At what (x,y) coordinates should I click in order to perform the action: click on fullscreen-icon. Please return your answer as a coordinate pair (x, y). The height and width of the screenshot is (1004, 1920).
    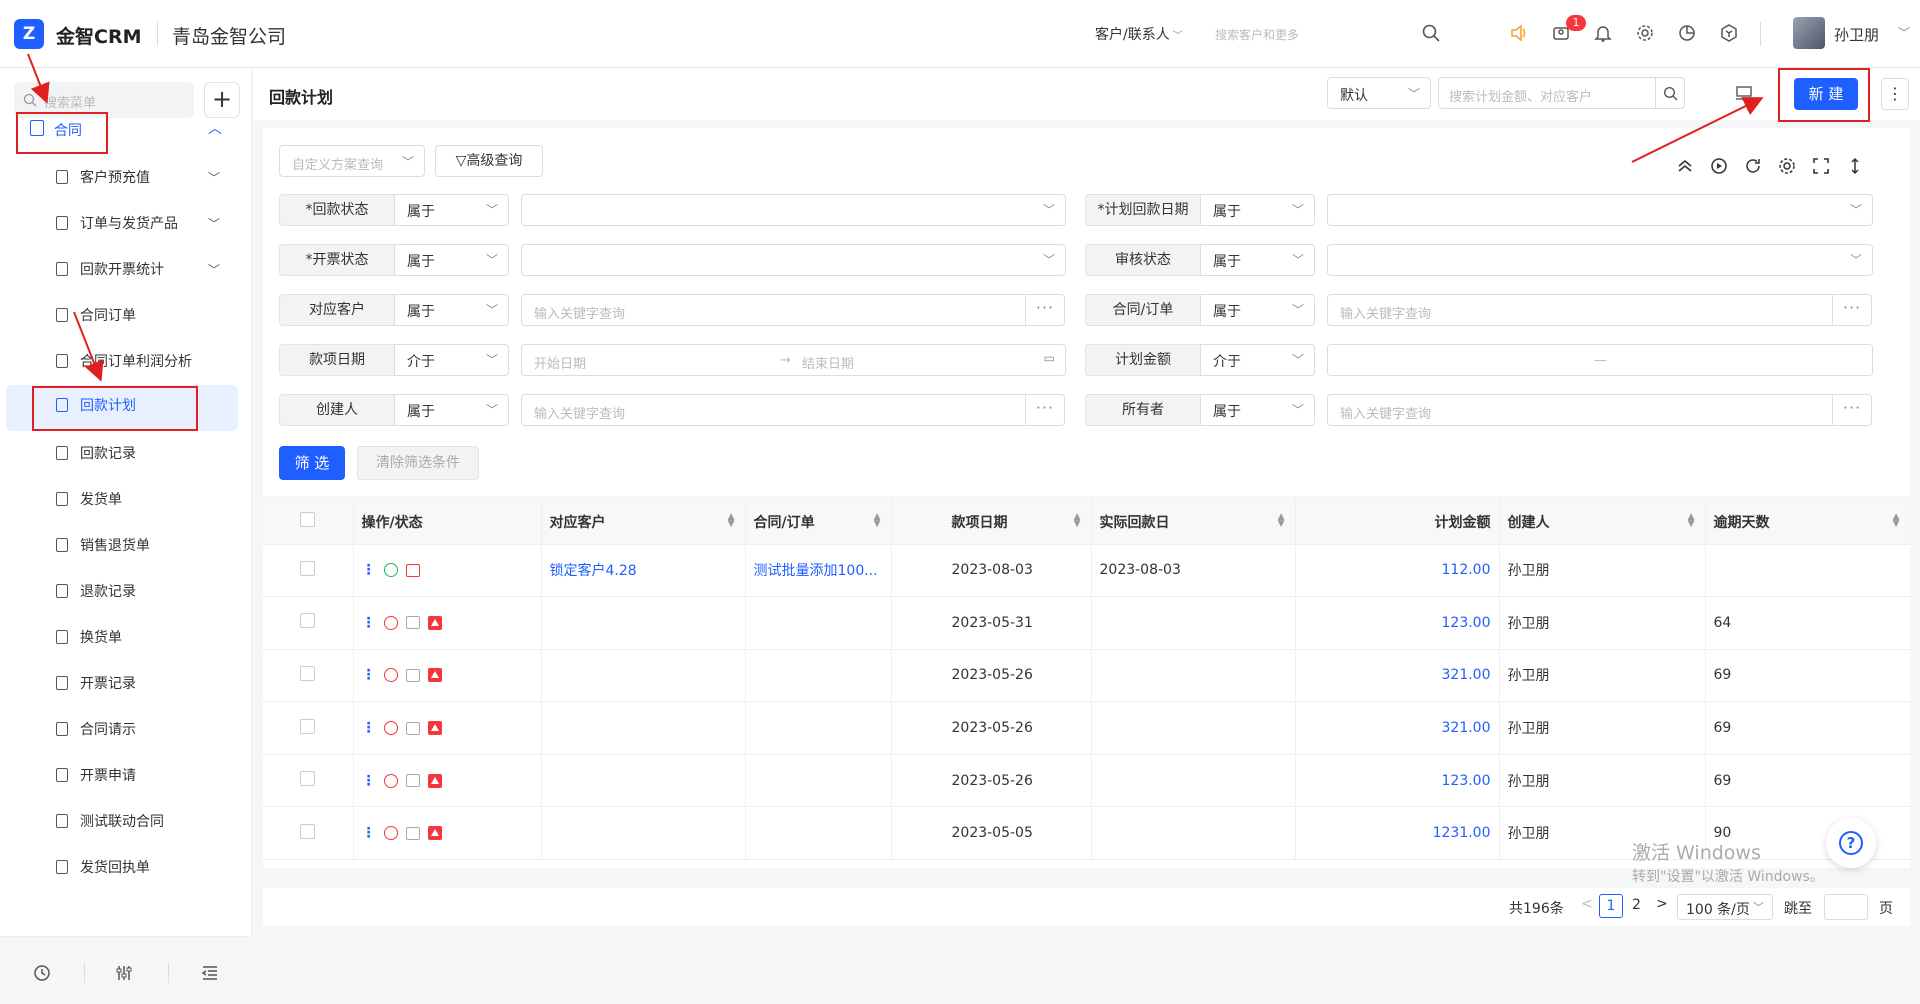
    Looking at the image, I should click on (1821, 166).